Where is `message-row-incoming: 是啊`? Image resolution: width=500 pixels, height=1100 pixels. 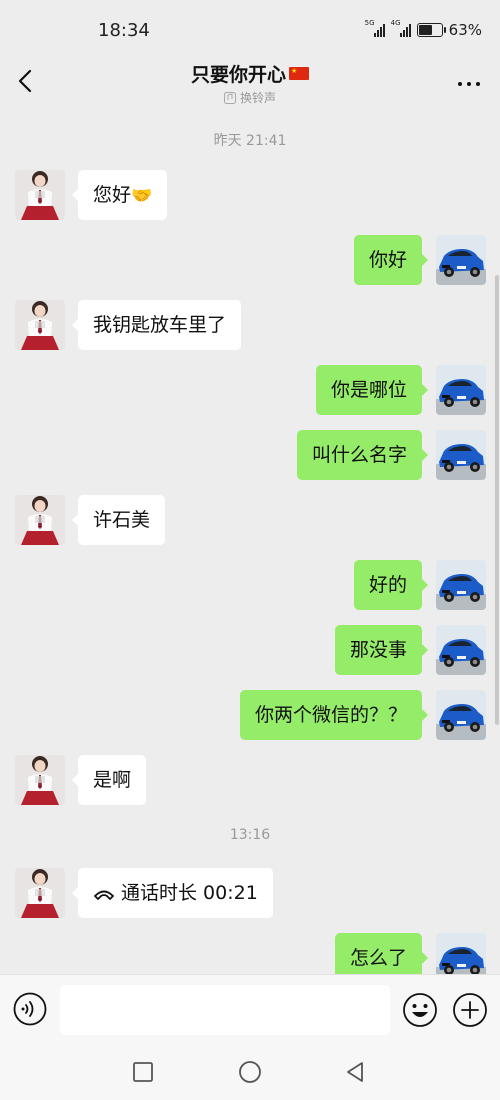 message-row-incoming: 是啊 is located at coordinates (250, 780).